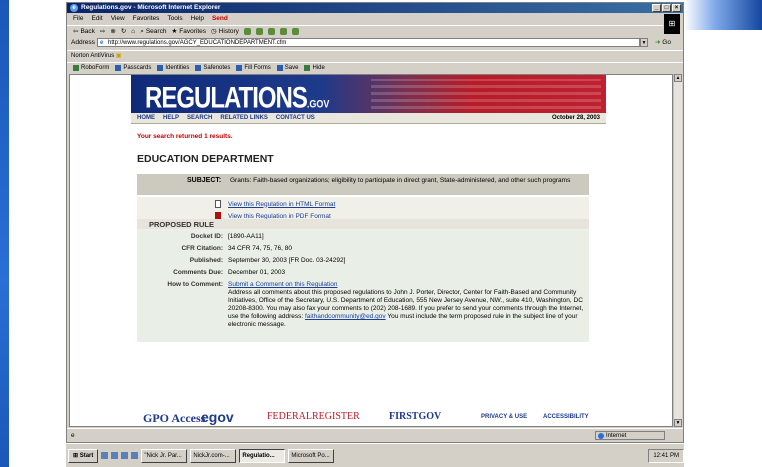 This screenshot has height=467, width=762. I want to click on save-label: Save, so click(291, 67).